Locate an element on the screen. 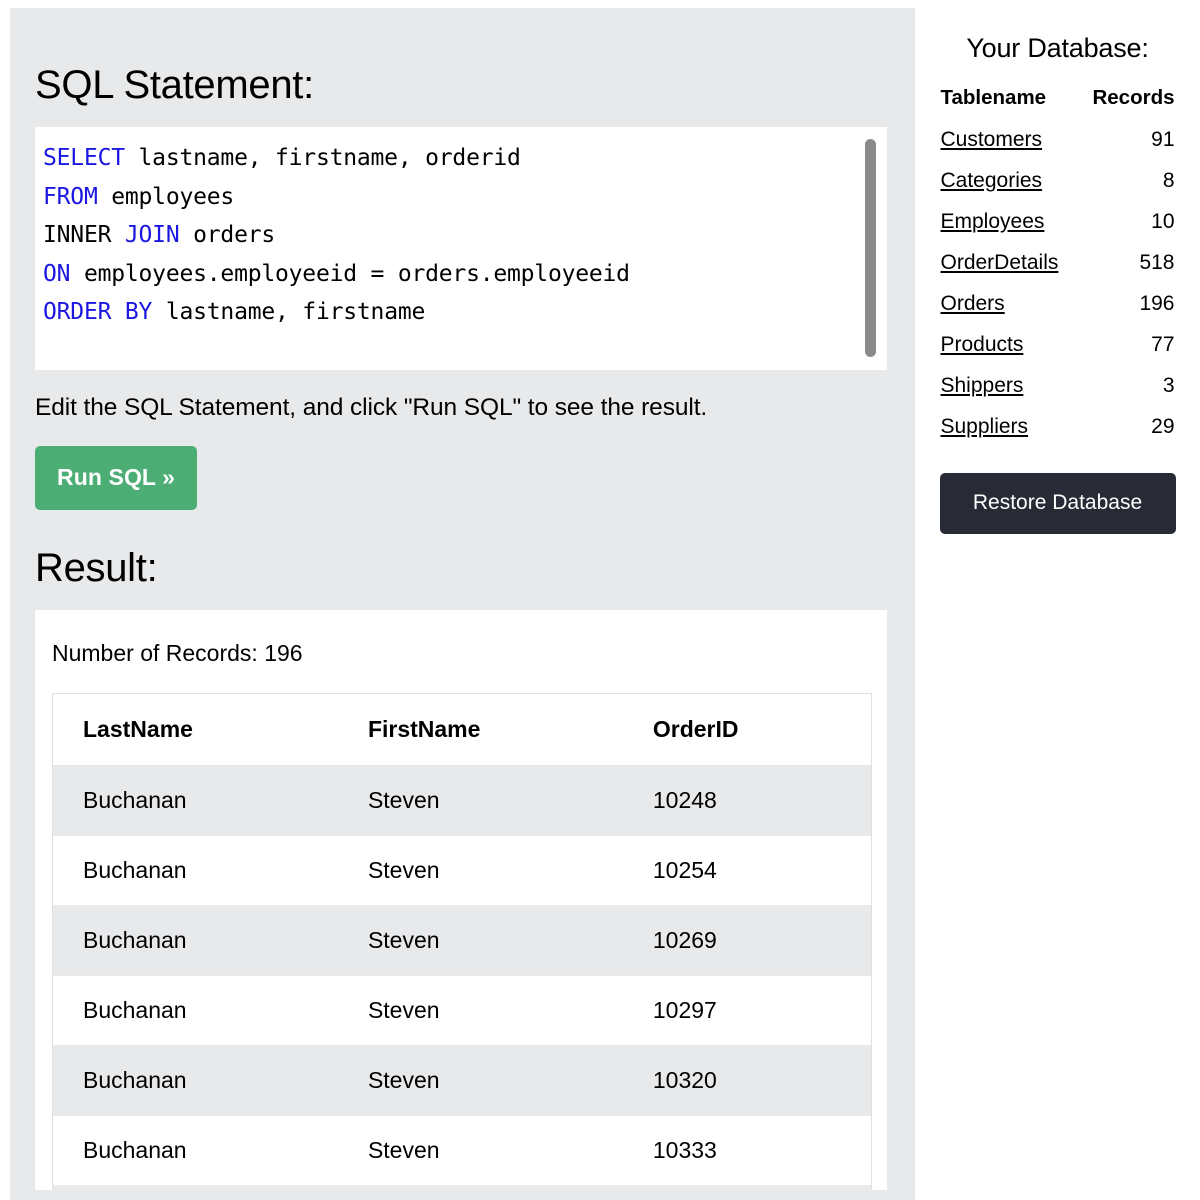  database-list-head: Tablename Records is located at coordinates (1058, 102).